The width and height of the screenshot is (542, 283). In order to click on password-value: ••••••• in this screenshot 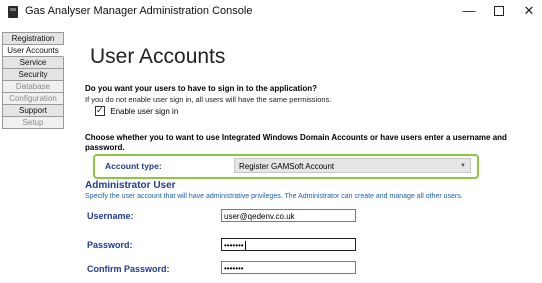, I will do `click(234, 245)`.